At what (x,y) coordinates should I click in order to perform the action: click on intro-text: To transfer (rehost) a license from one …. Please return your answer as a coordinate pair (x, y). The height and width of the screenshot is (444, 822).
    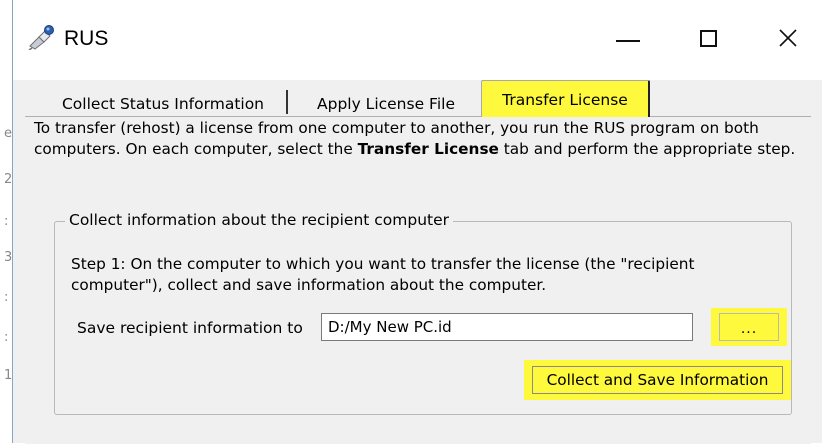
    Looking at the image, I should click on (423, 139).